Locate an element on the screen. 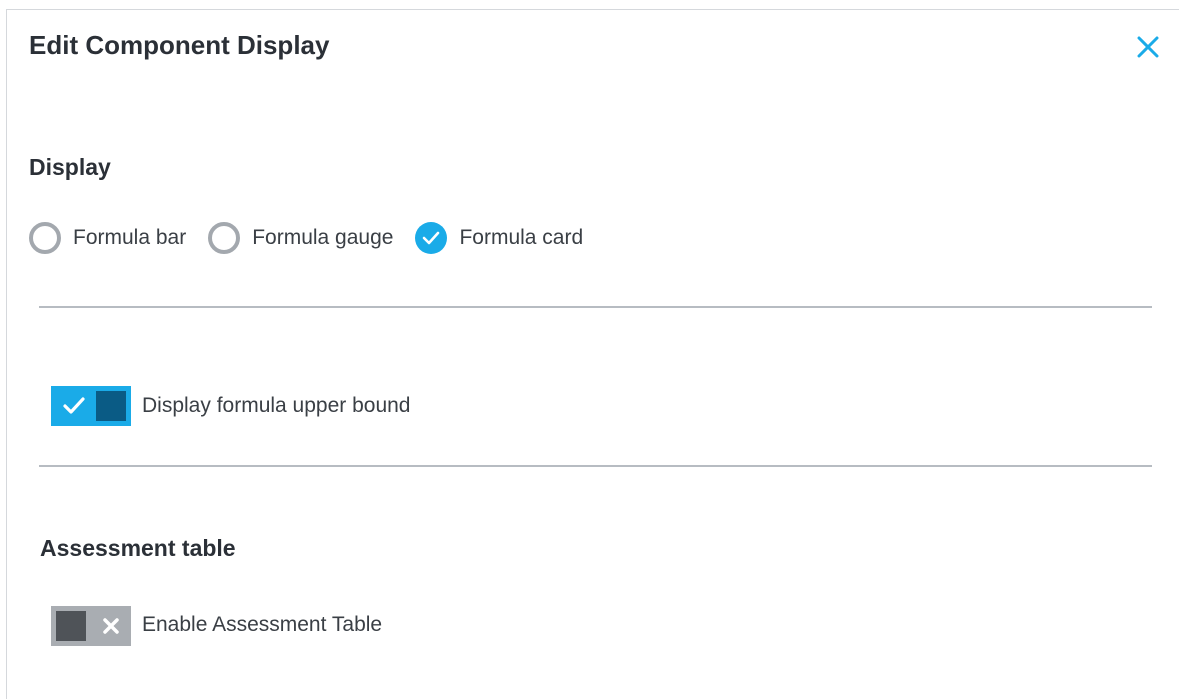 Image resolution: width=1179 pixels, height=699 pixels. display-radio-group: Formula bar Formula gauge Formula card is located at coordinates (317, 238).